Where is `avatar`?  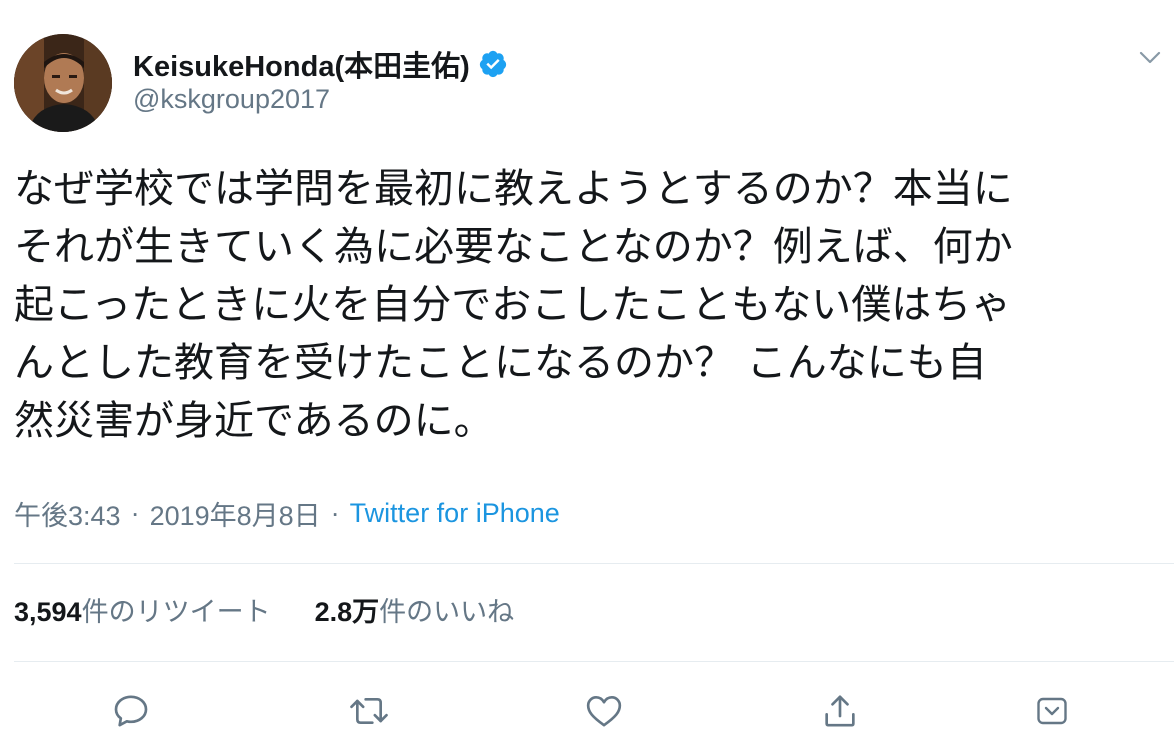
avatar is located at coordinates (63, 83).